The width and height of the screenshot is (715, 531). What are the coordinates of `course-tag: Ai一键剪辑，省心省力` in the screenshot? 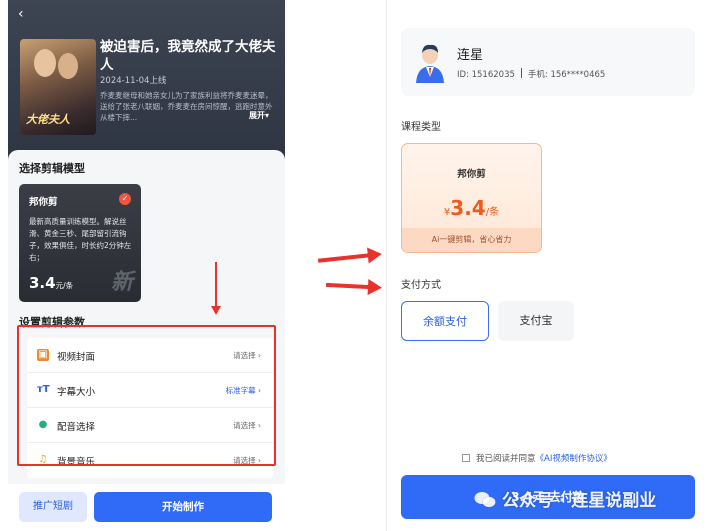 It's located at (471, 240).